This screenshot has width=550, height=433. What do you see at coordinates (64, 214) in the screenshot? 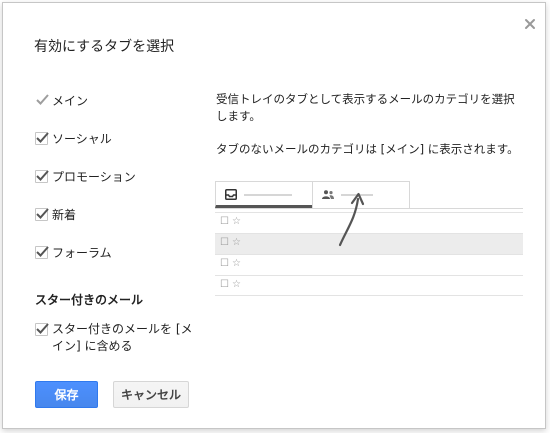
I see `category-label-updates: 新着` at bounding box center [64, 214].